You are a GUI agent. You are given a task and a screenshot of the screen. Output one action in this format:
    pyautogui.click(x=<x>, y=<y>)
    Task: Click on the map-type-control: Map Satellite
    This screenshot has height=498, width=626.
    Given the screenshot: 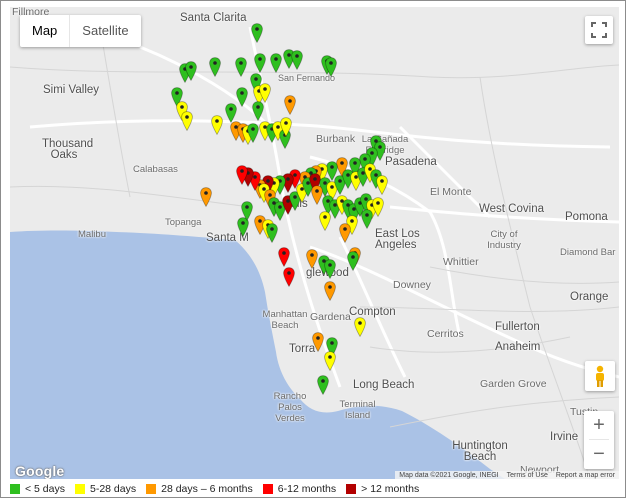 What is the action you would take?
    pyautogui.click(x=80, y=31)
    